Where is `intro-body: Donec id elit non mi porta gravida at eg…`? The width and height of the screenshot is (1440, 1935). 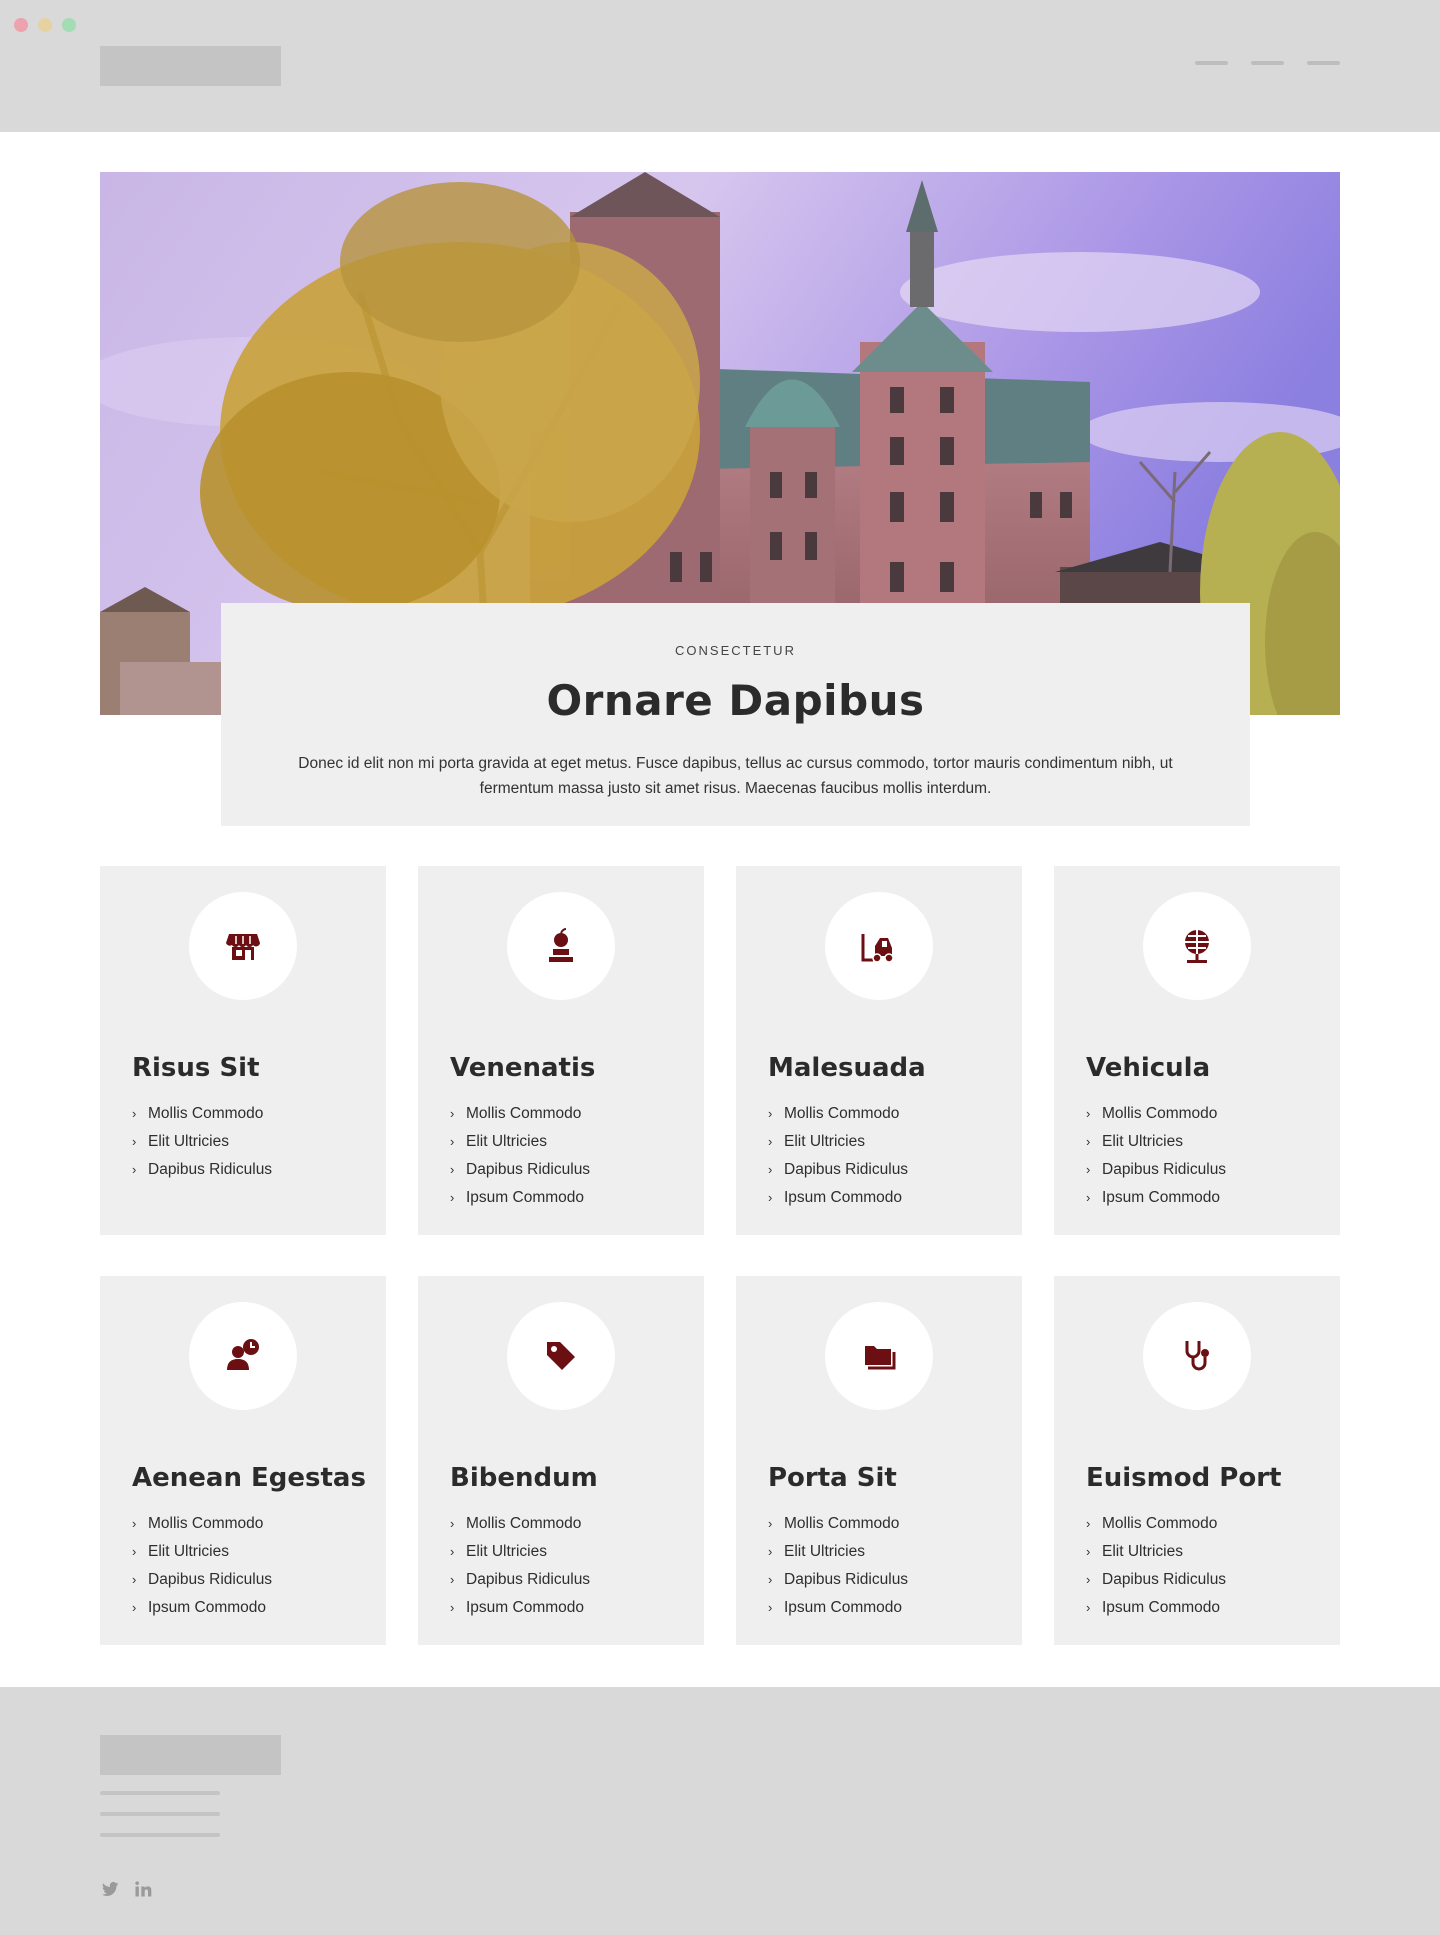 intro-body: Donec id elit non mi porta gravida at eg… is located at coordinates (735, 776).